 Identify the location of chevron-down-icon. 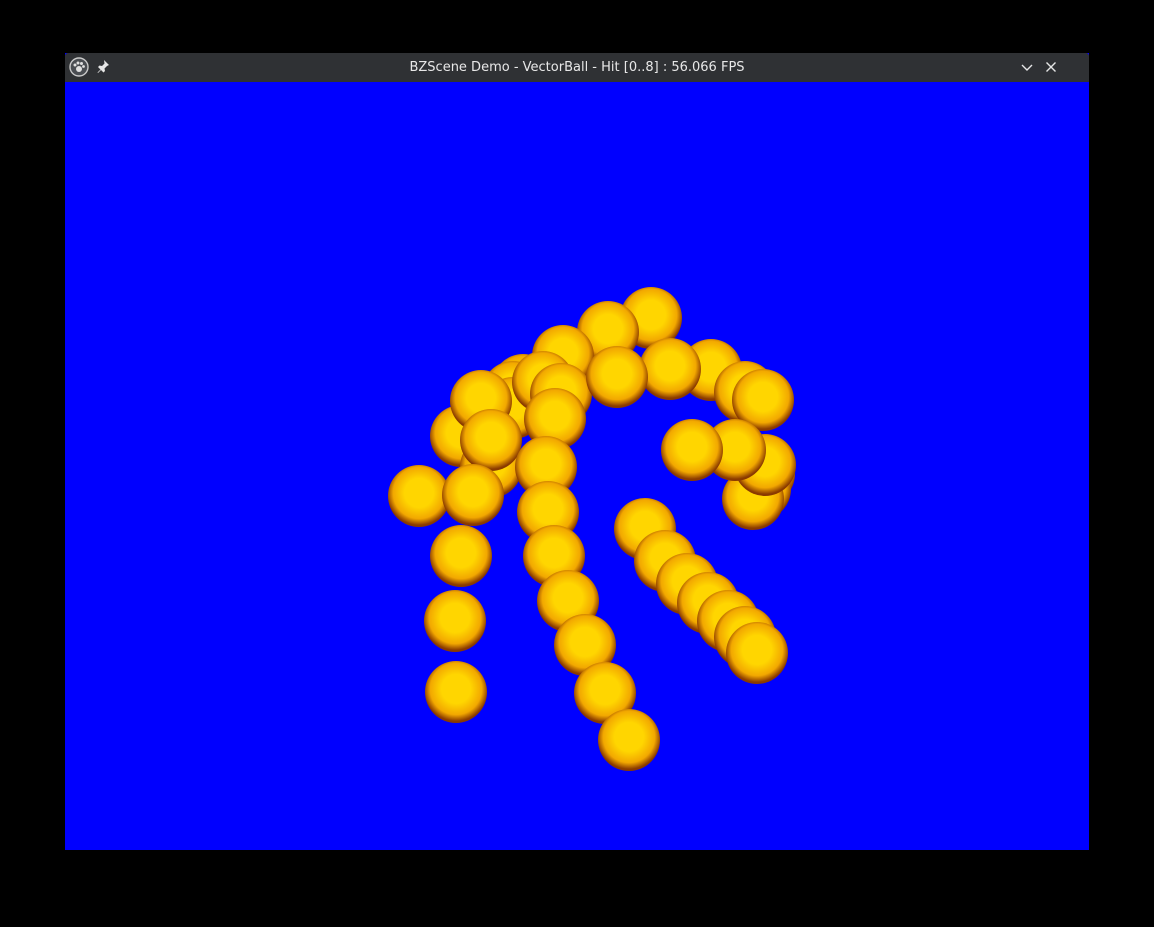
(1027, 67).